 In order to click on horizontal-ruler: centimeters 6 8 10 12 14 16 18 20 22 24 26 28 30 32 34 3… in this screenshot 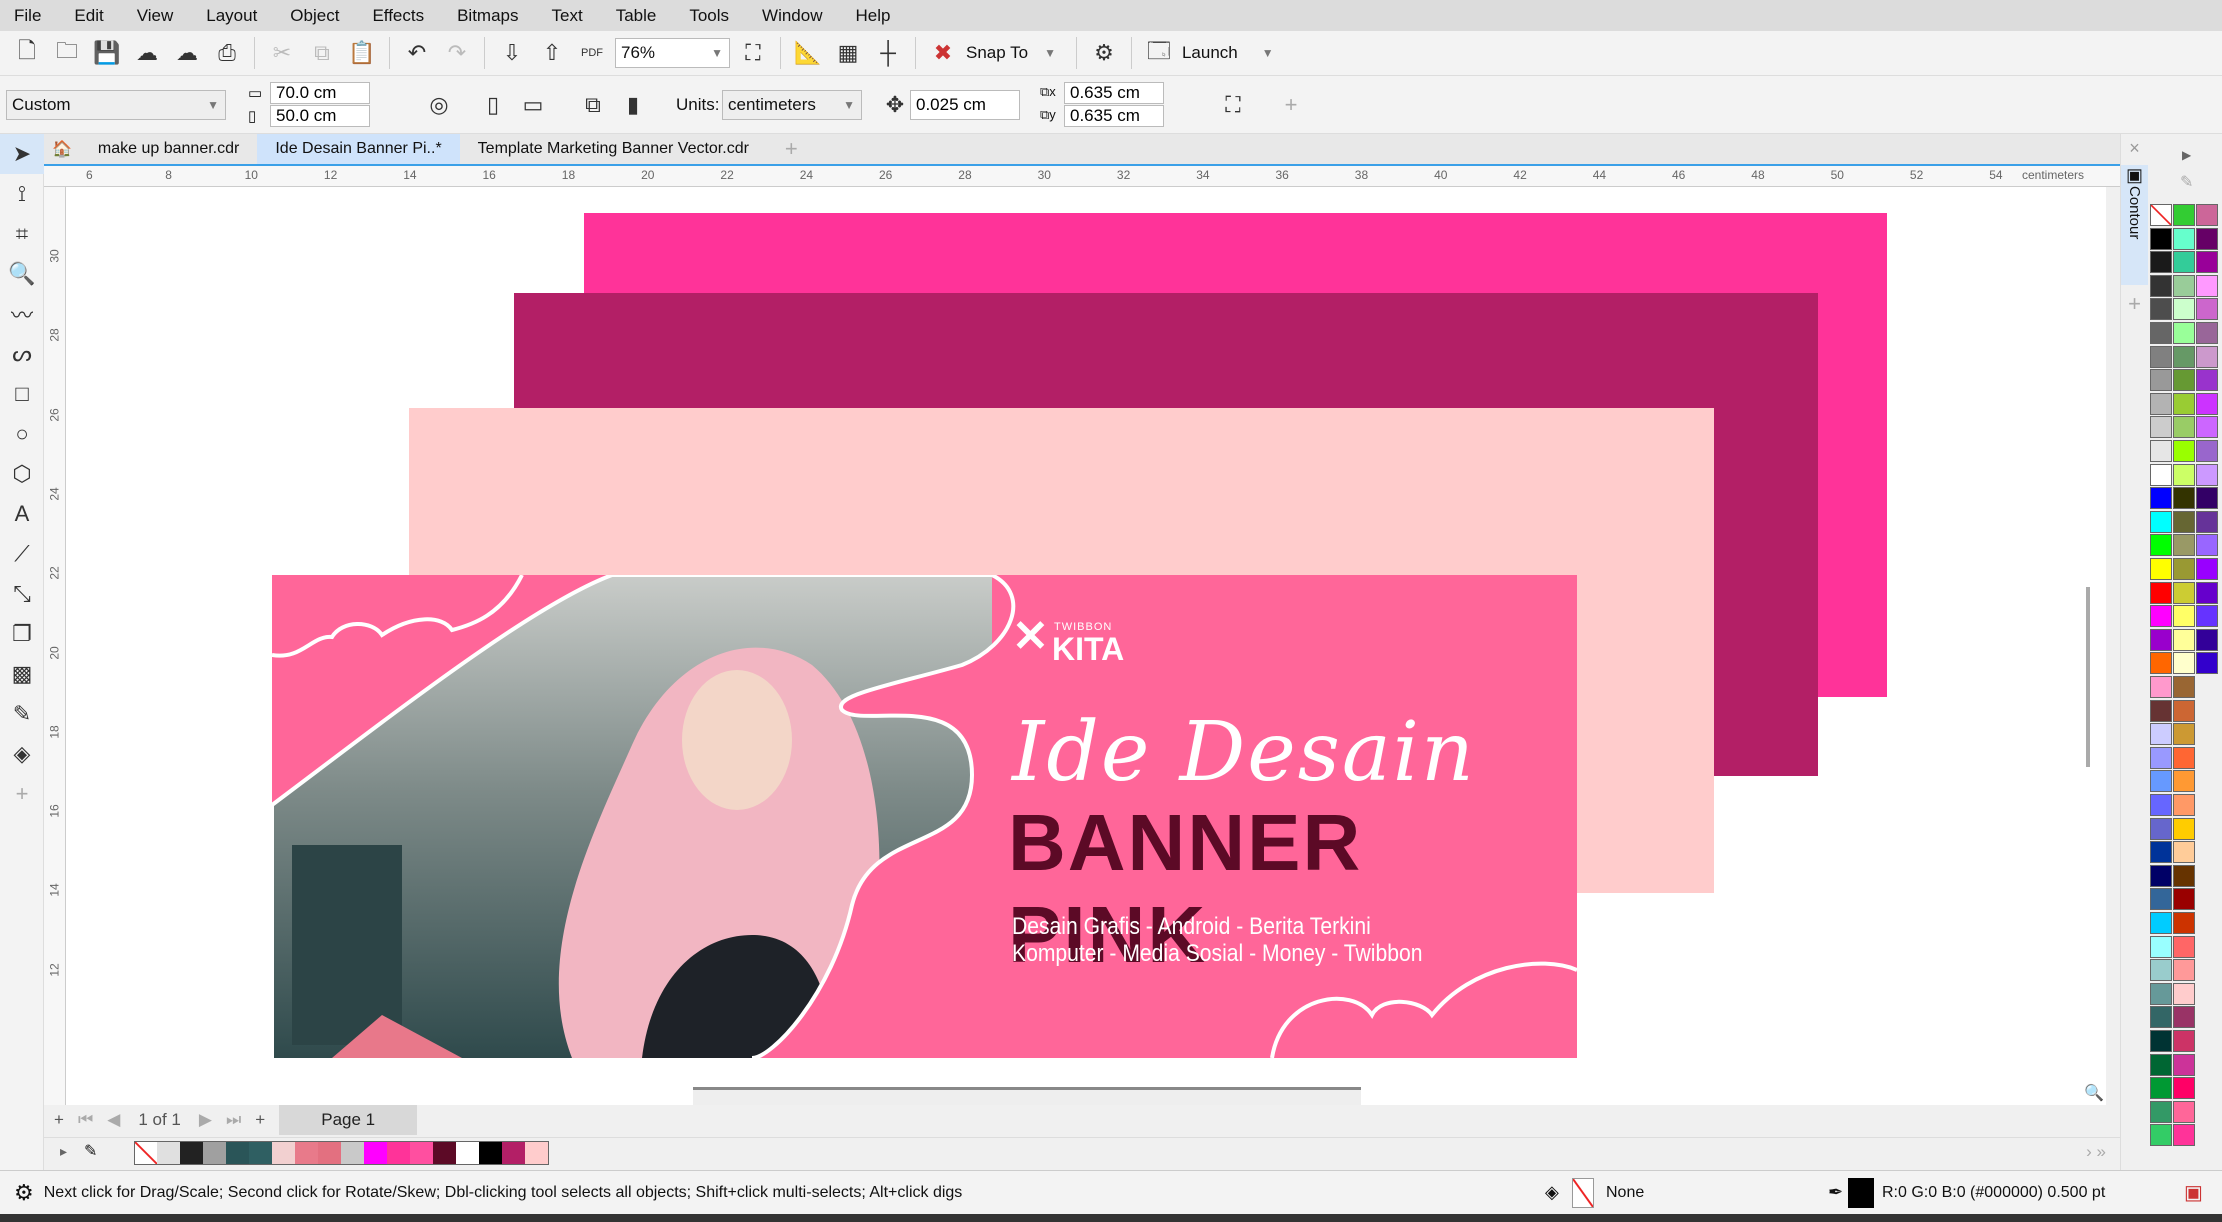, I will do `click(1082, 175)`.